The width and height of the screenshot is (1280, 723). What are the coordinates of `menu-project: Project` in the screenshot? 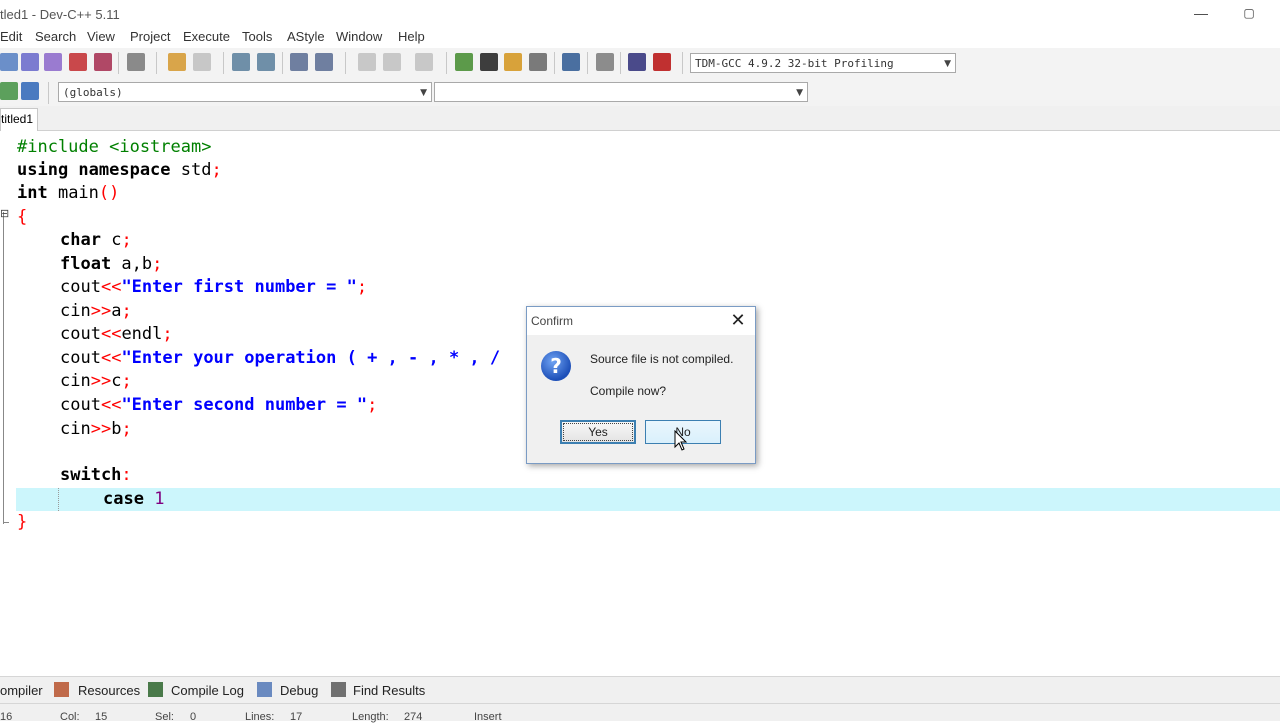 It's located at (150, 36).